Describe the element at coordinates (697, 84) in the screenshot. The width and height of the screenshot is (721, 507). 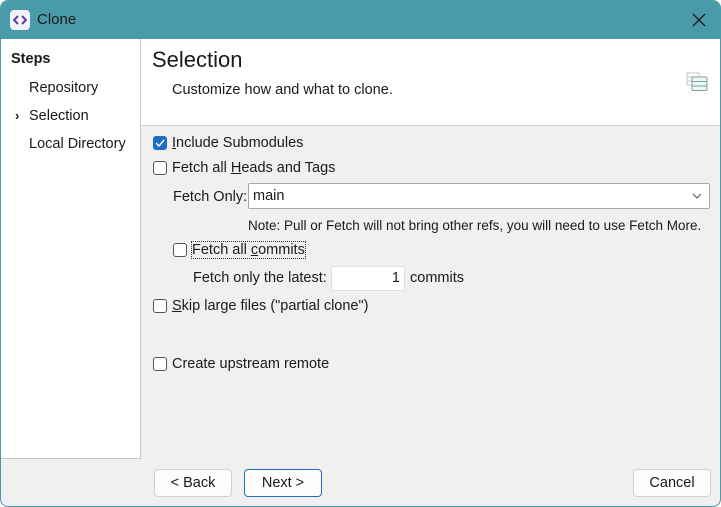
I see `stacked-list-icon` at that location.